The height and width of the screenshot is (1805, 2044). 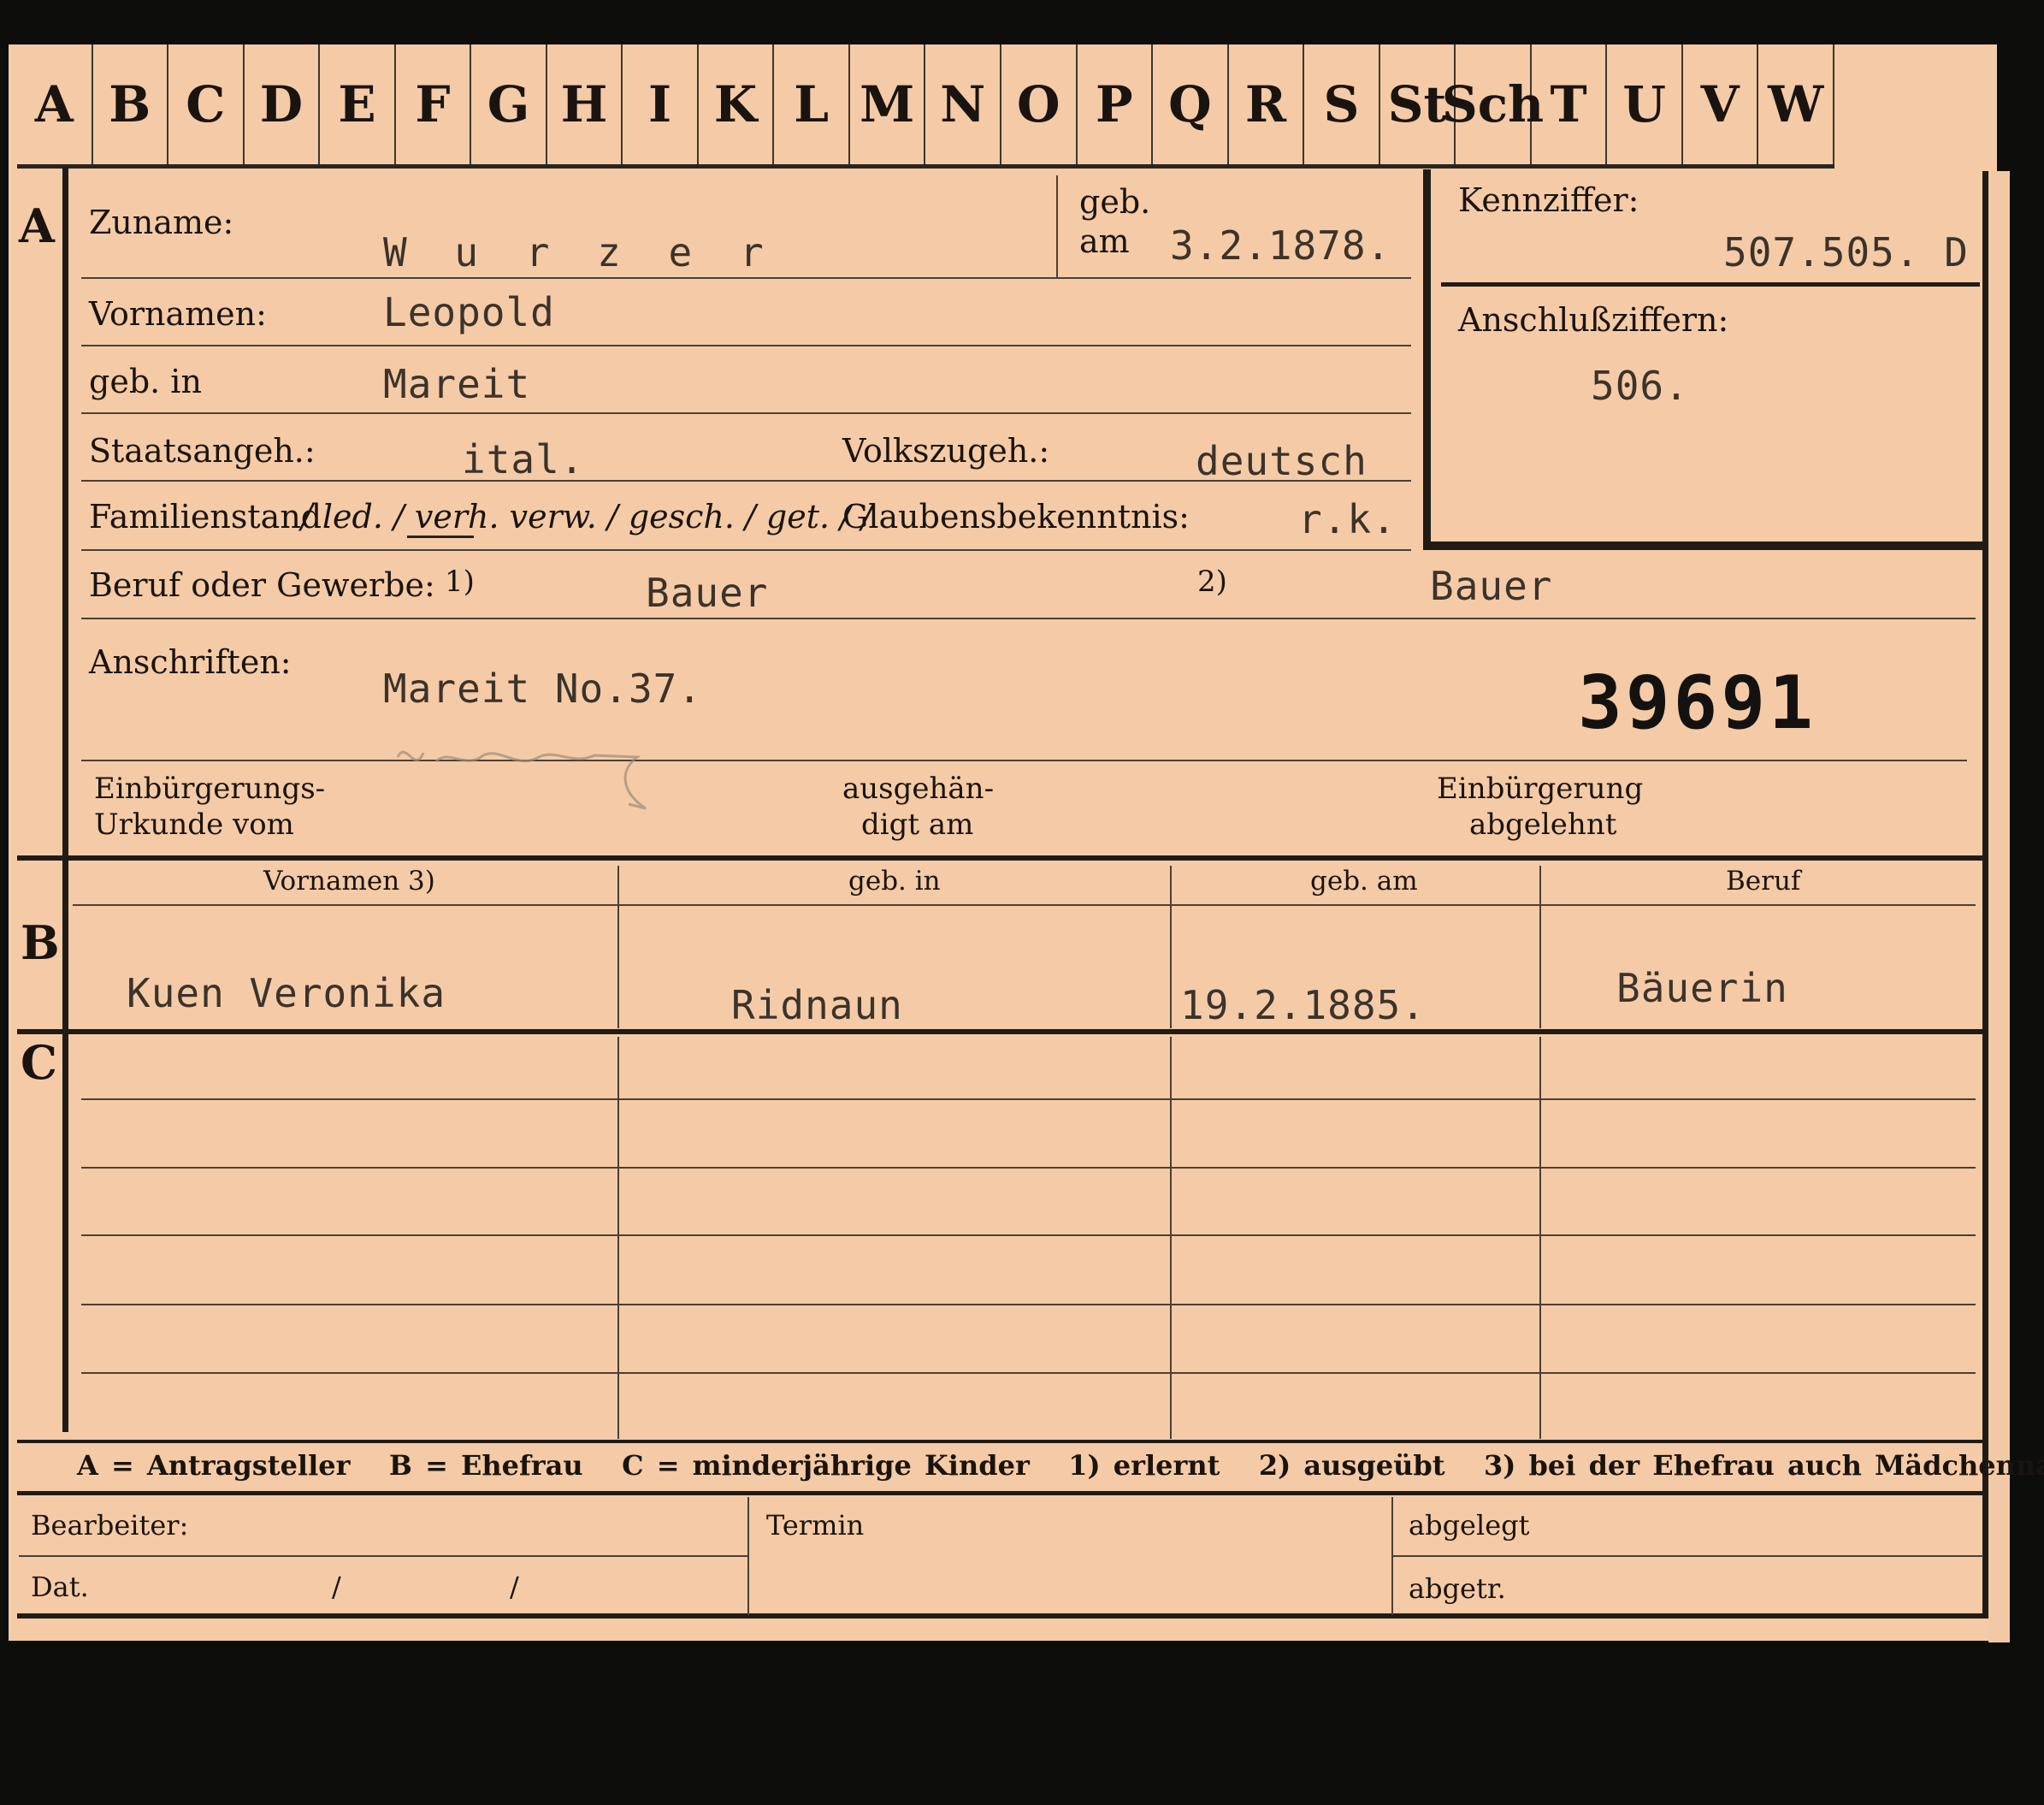 I want to click on alphabet-tab-b: B, so click(x=131, y=104).